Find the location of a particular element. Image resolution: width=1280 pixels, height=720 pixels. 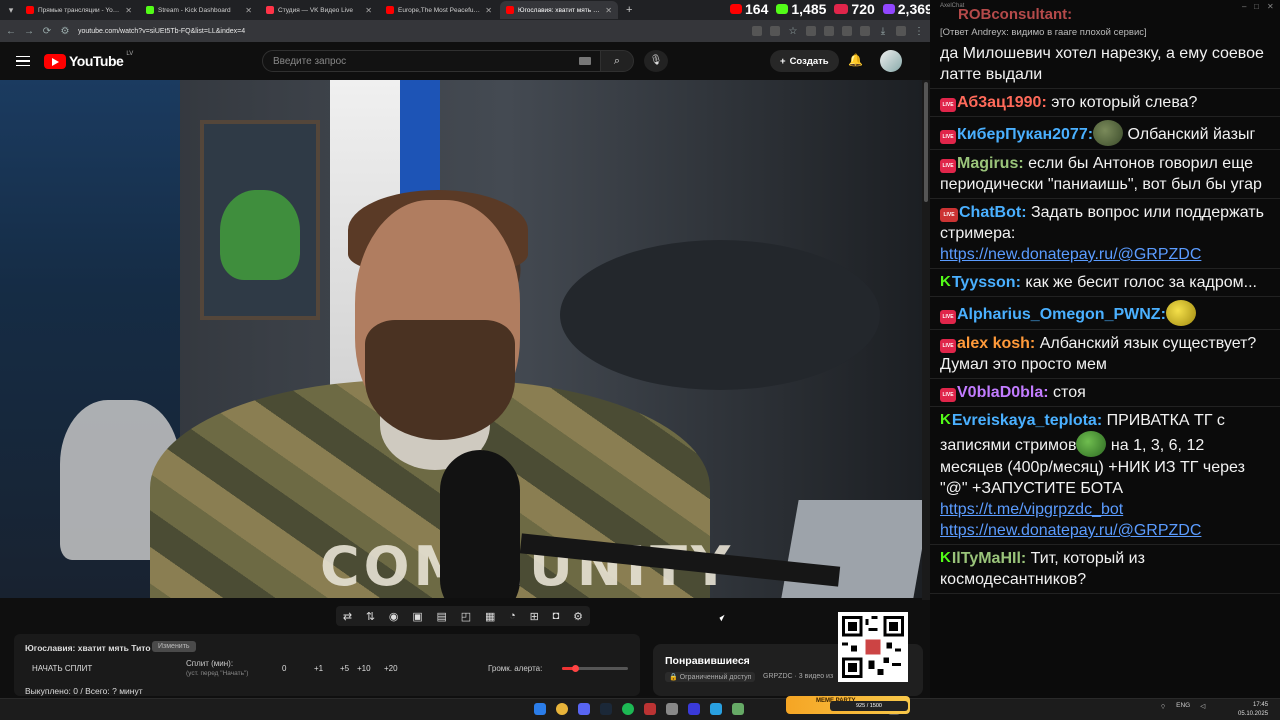

create-button: + Создать is located at coordinates (804, 61).